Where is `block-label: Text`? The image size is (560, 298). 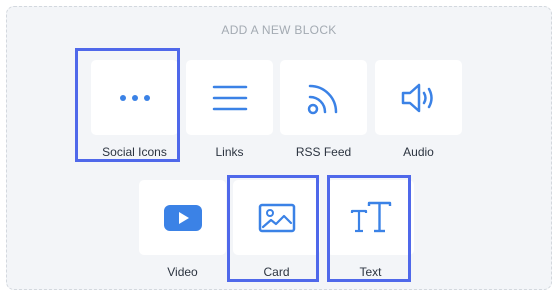
block-label: Text is located at coordinates (370, 272).